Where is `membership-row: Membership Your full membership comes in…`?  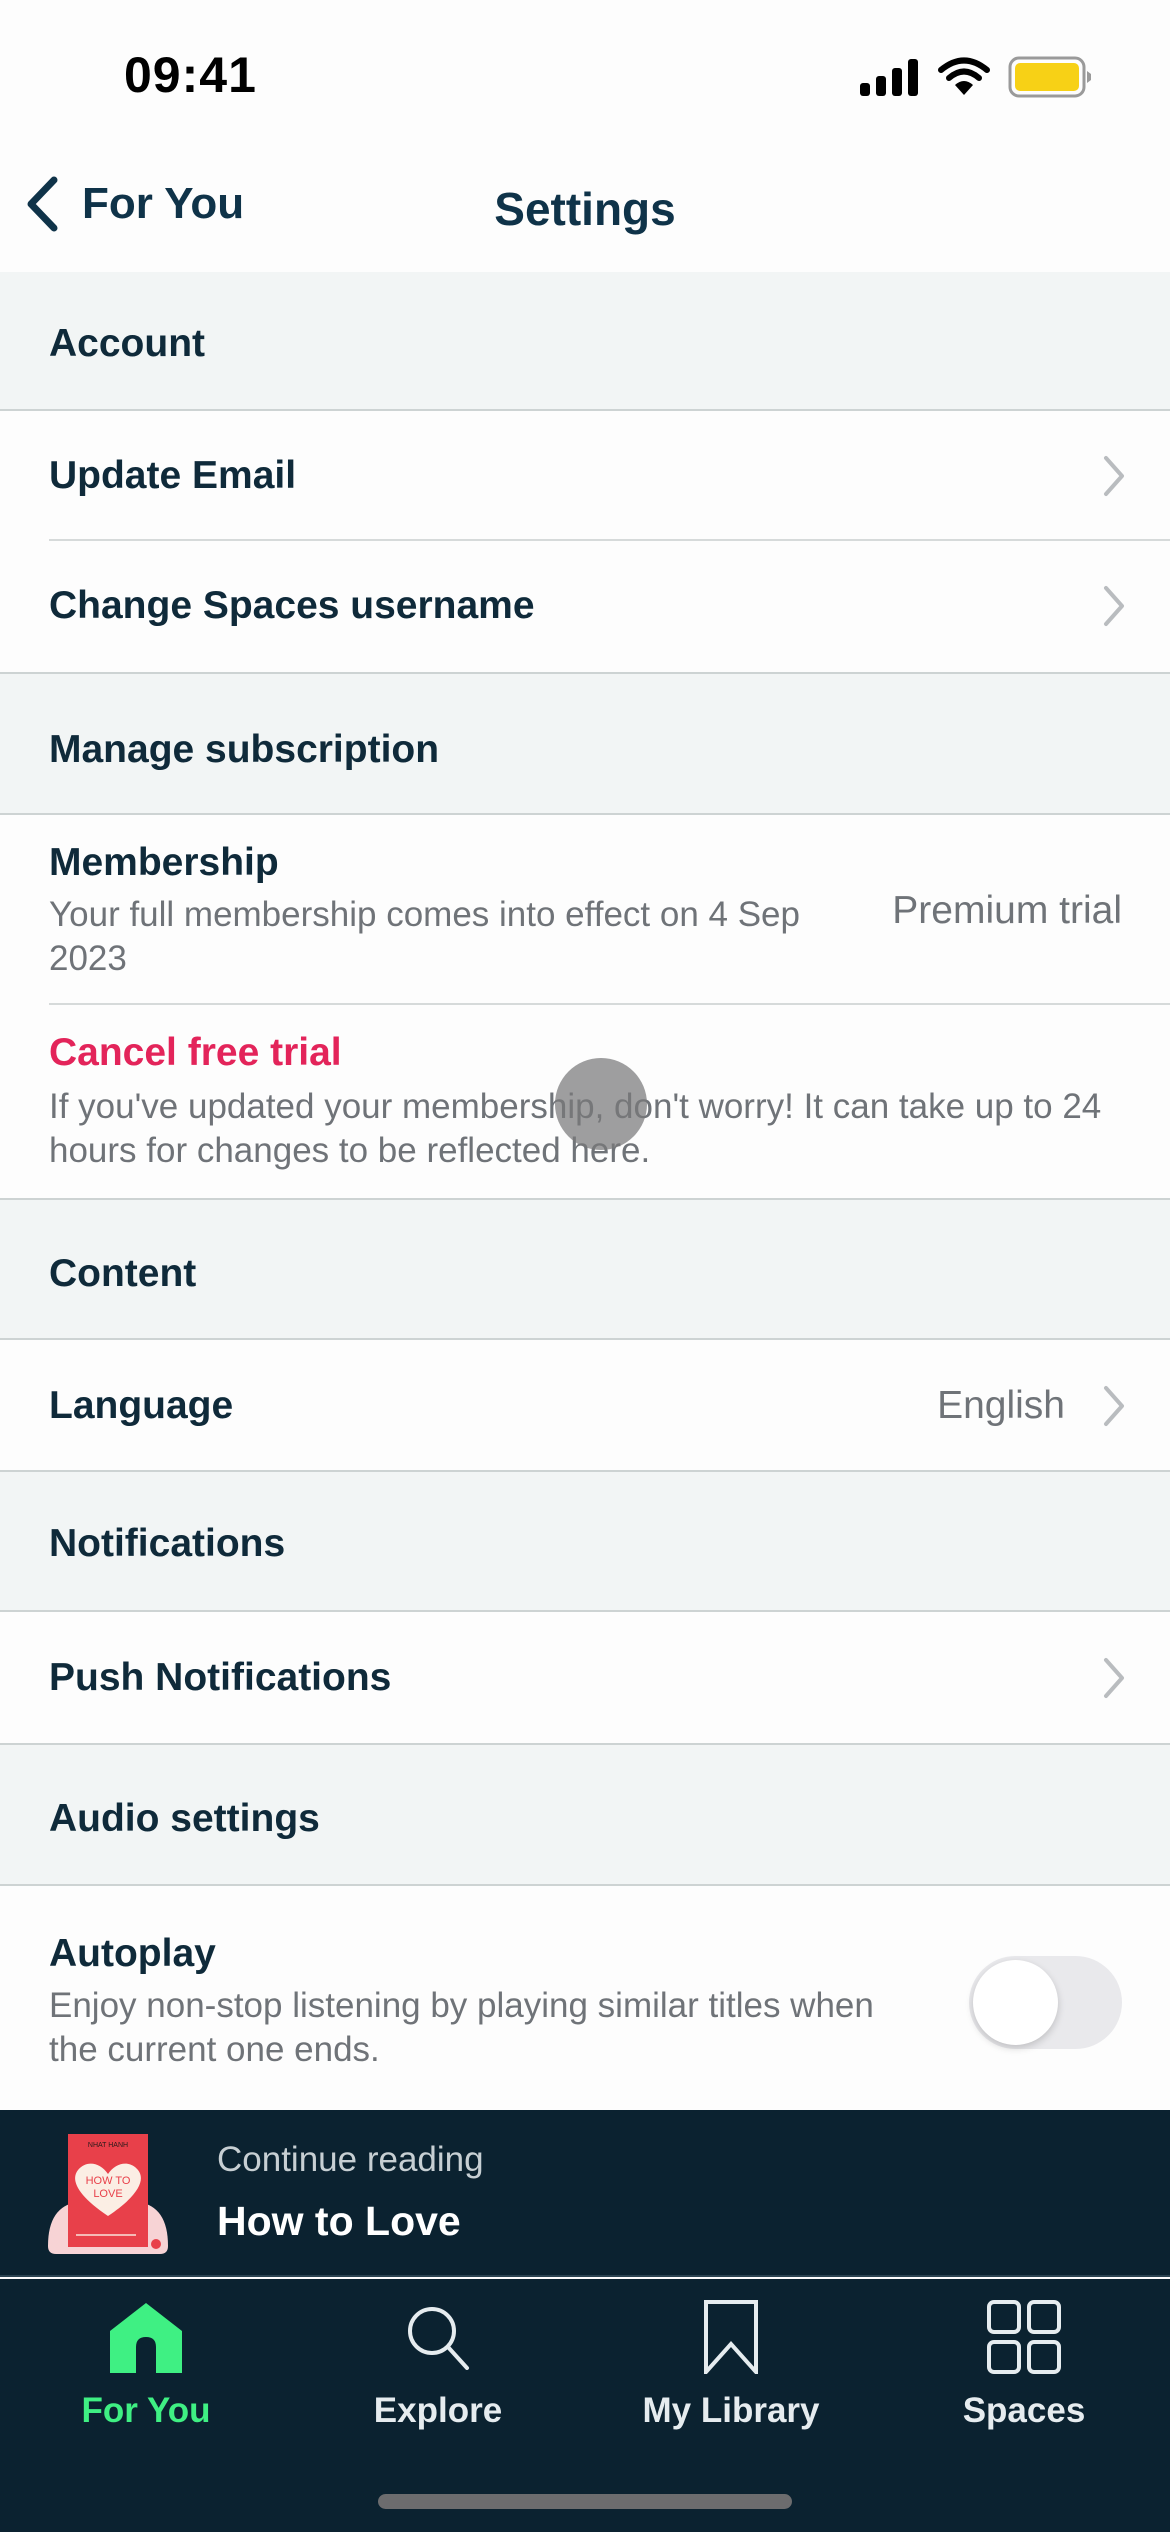
membership-row: Membership Your full membership comes in… is located at coordinates (585, 910).